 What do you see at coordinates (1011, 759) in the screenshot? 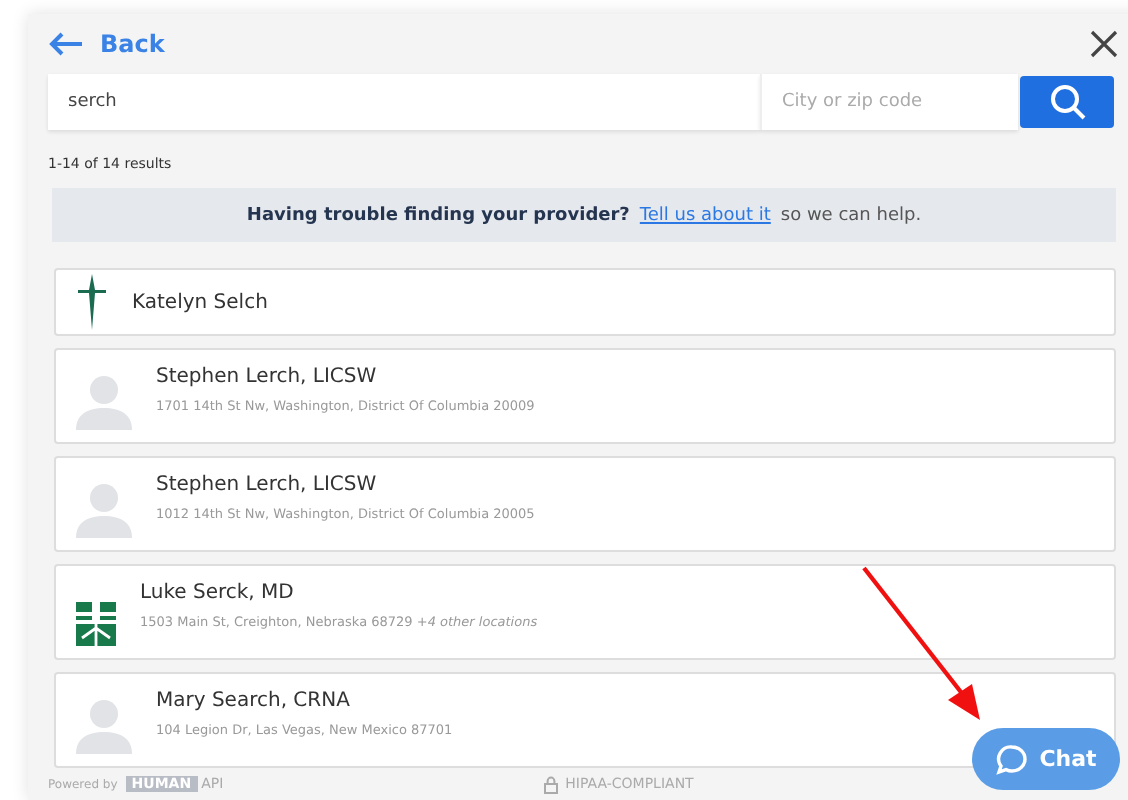
I see `speech-bubble-icon` at bounding box center [1011, 759].